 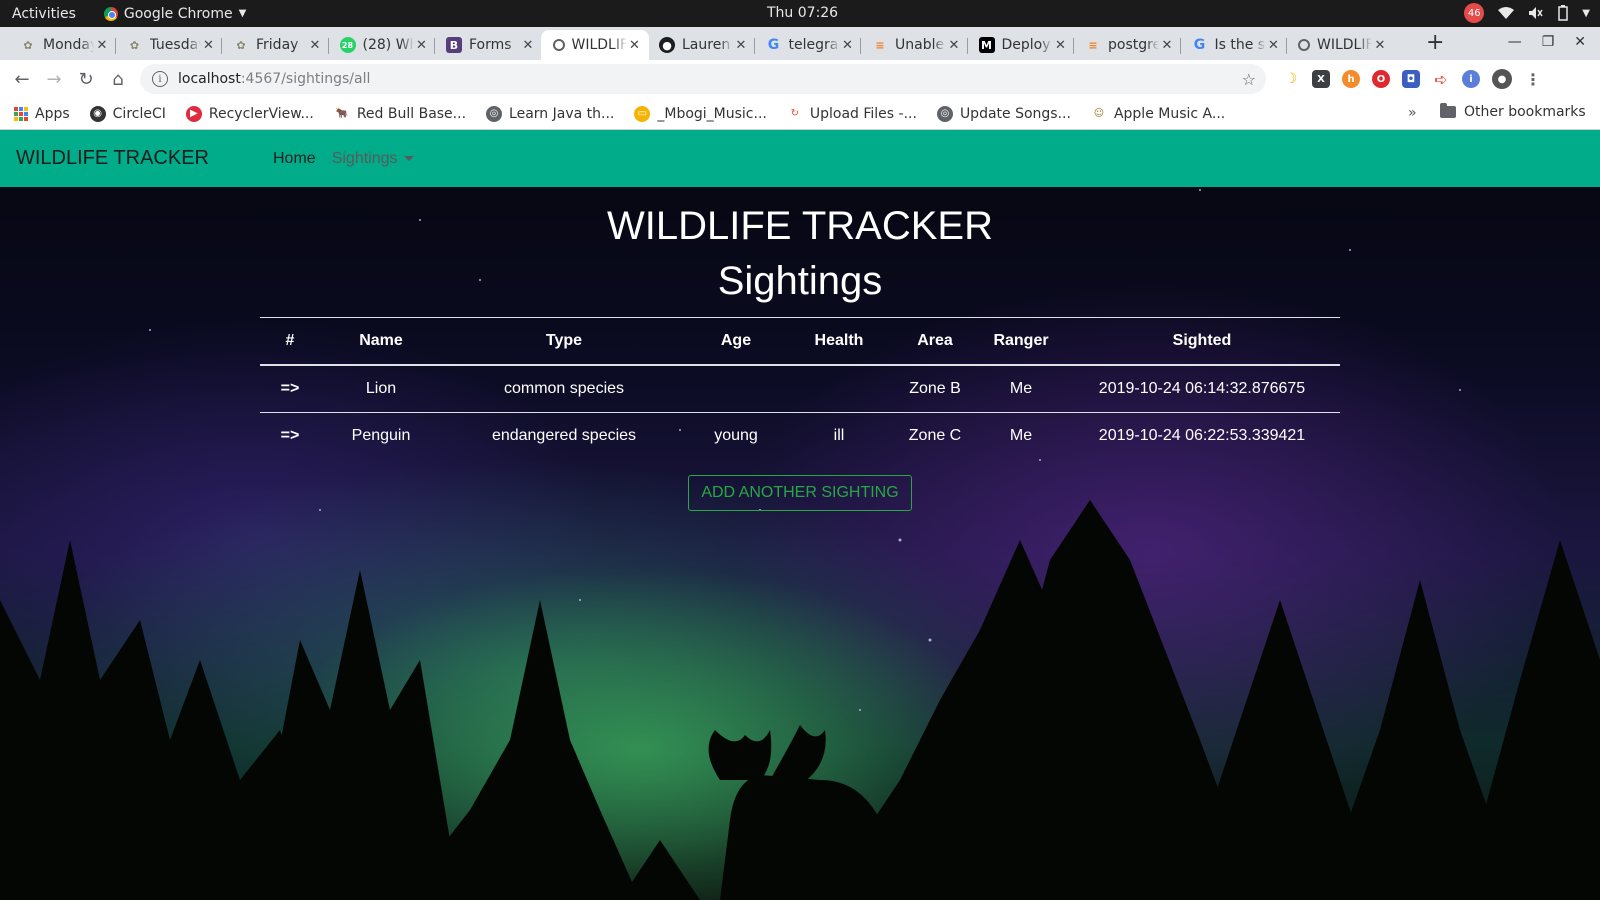 I want to click on back-icon: ←, so click(x=22, y=79).